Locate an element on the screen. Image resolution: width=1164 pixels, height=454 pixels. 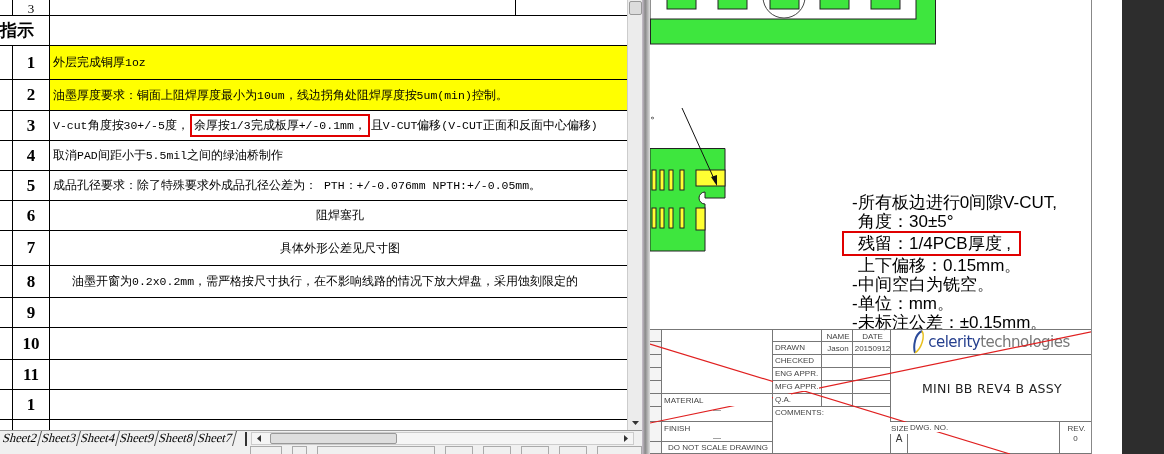
cell-text: 油墨开窗为0.2x0.2mm，需严格按尺寸执行，在不影响线路的情况下放大焊盘，采用蚀刻限定的 is located at coordinates (325, 281).